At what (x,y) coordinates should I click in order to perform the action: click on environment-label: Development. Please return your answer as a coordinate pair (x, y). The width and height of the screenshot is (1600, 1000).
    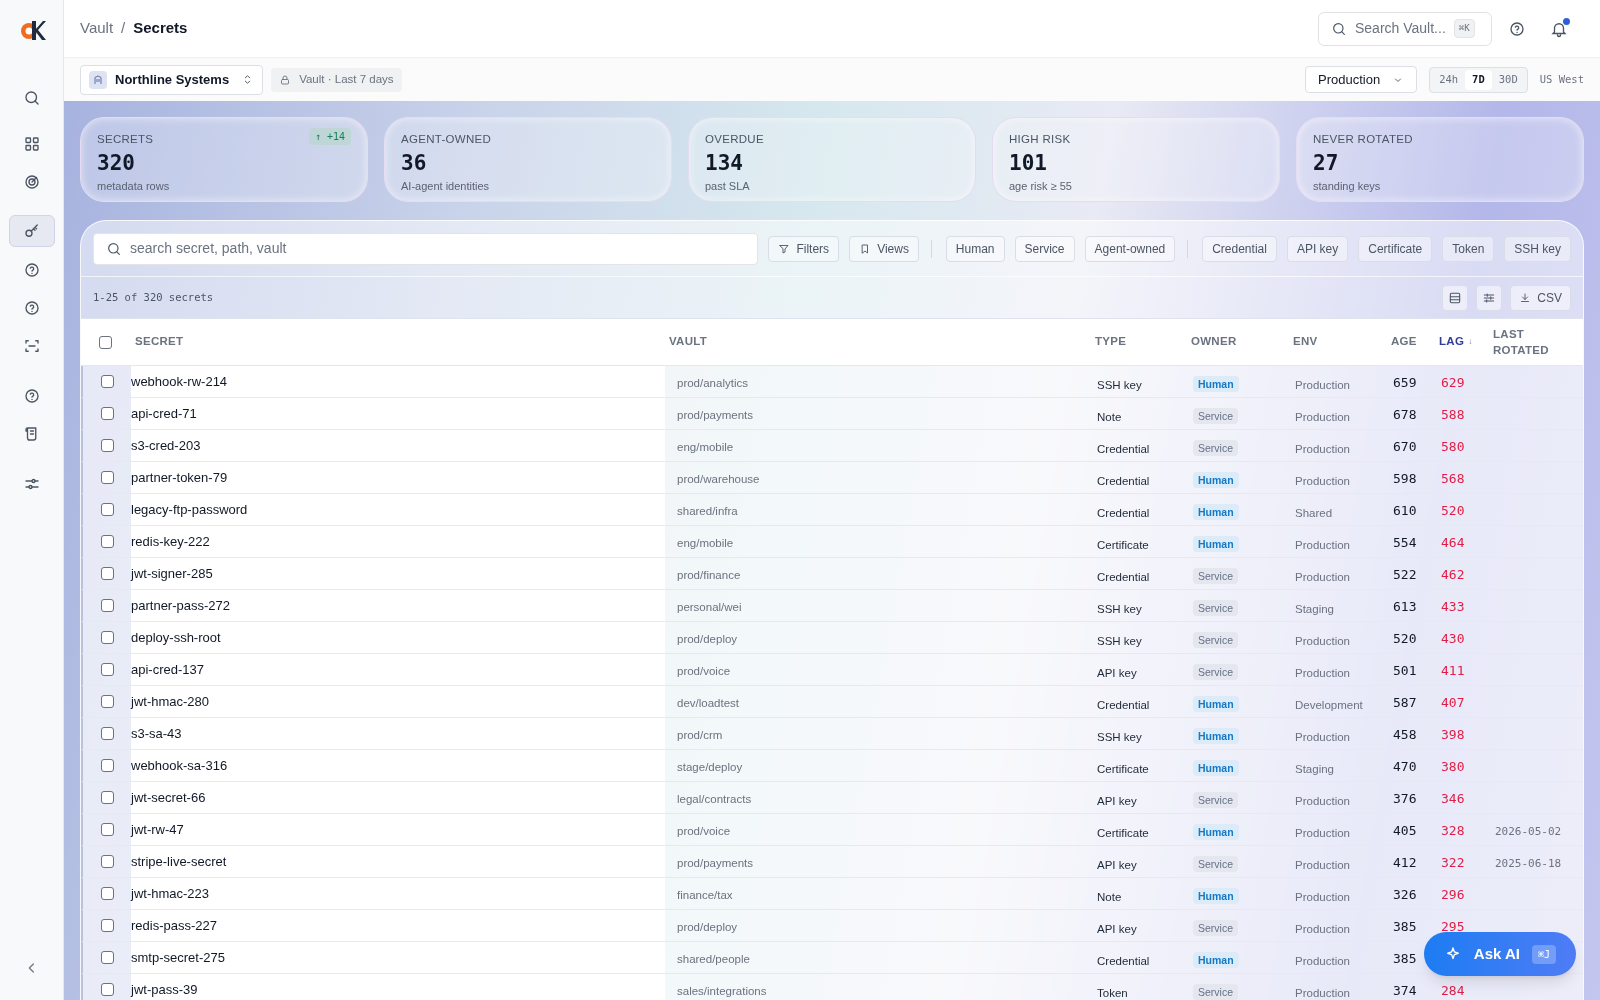
    Looking at the image, I should click on (1329, 704).